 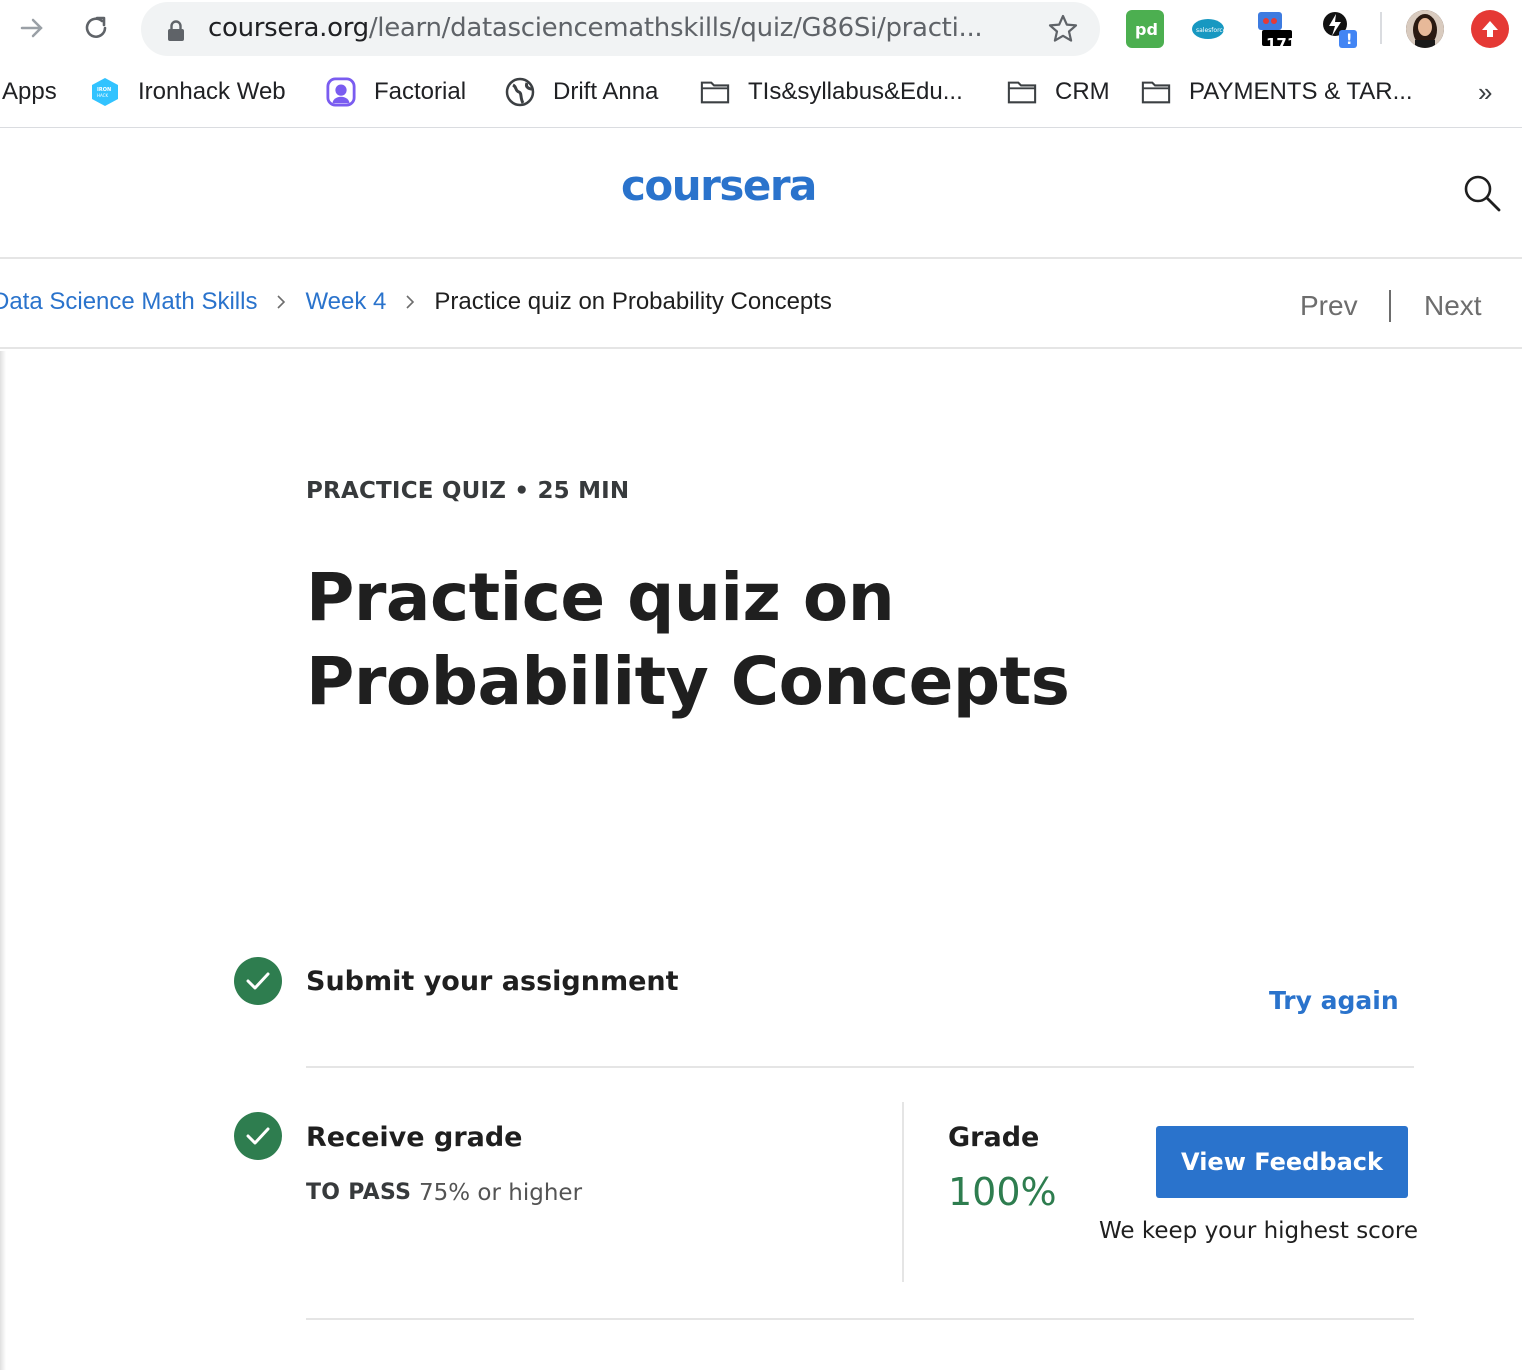 What do you see at coordinates (105, 92) in the screenshot?
I see `ironhack-icon: IRON HACK` at bounding box center [105, 92].